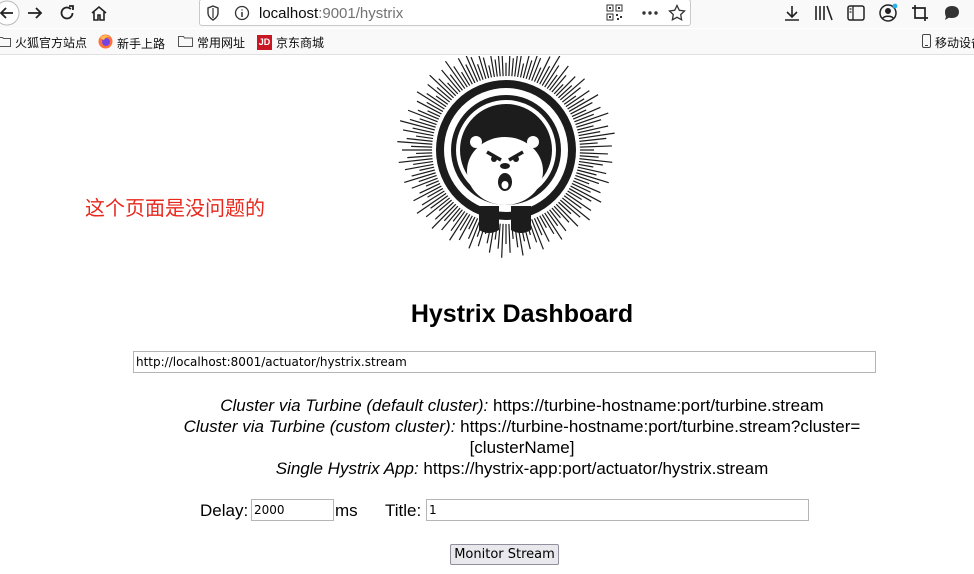 This screenshot has height=574, width=974. I want to click on help-label: Cluster via Turbine (default cluster):, so click(354, 405).